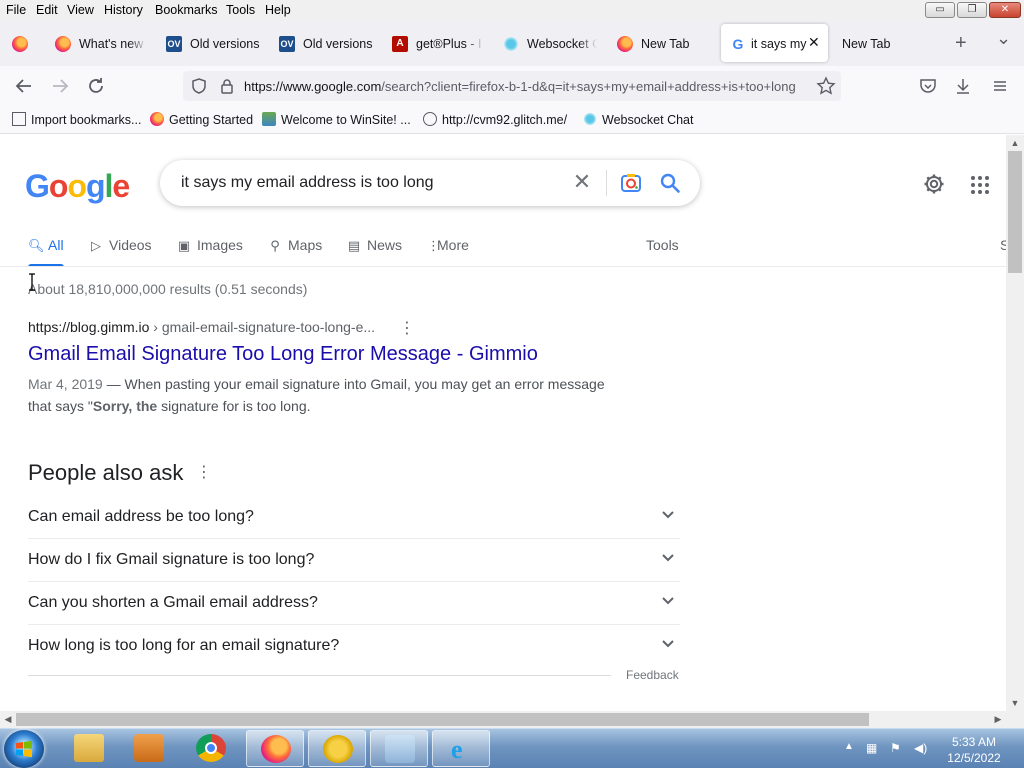  What do you see at coordinates (738, 44) in the screenshot?
I see `svg-text: G` at bounding box center [738, 44].